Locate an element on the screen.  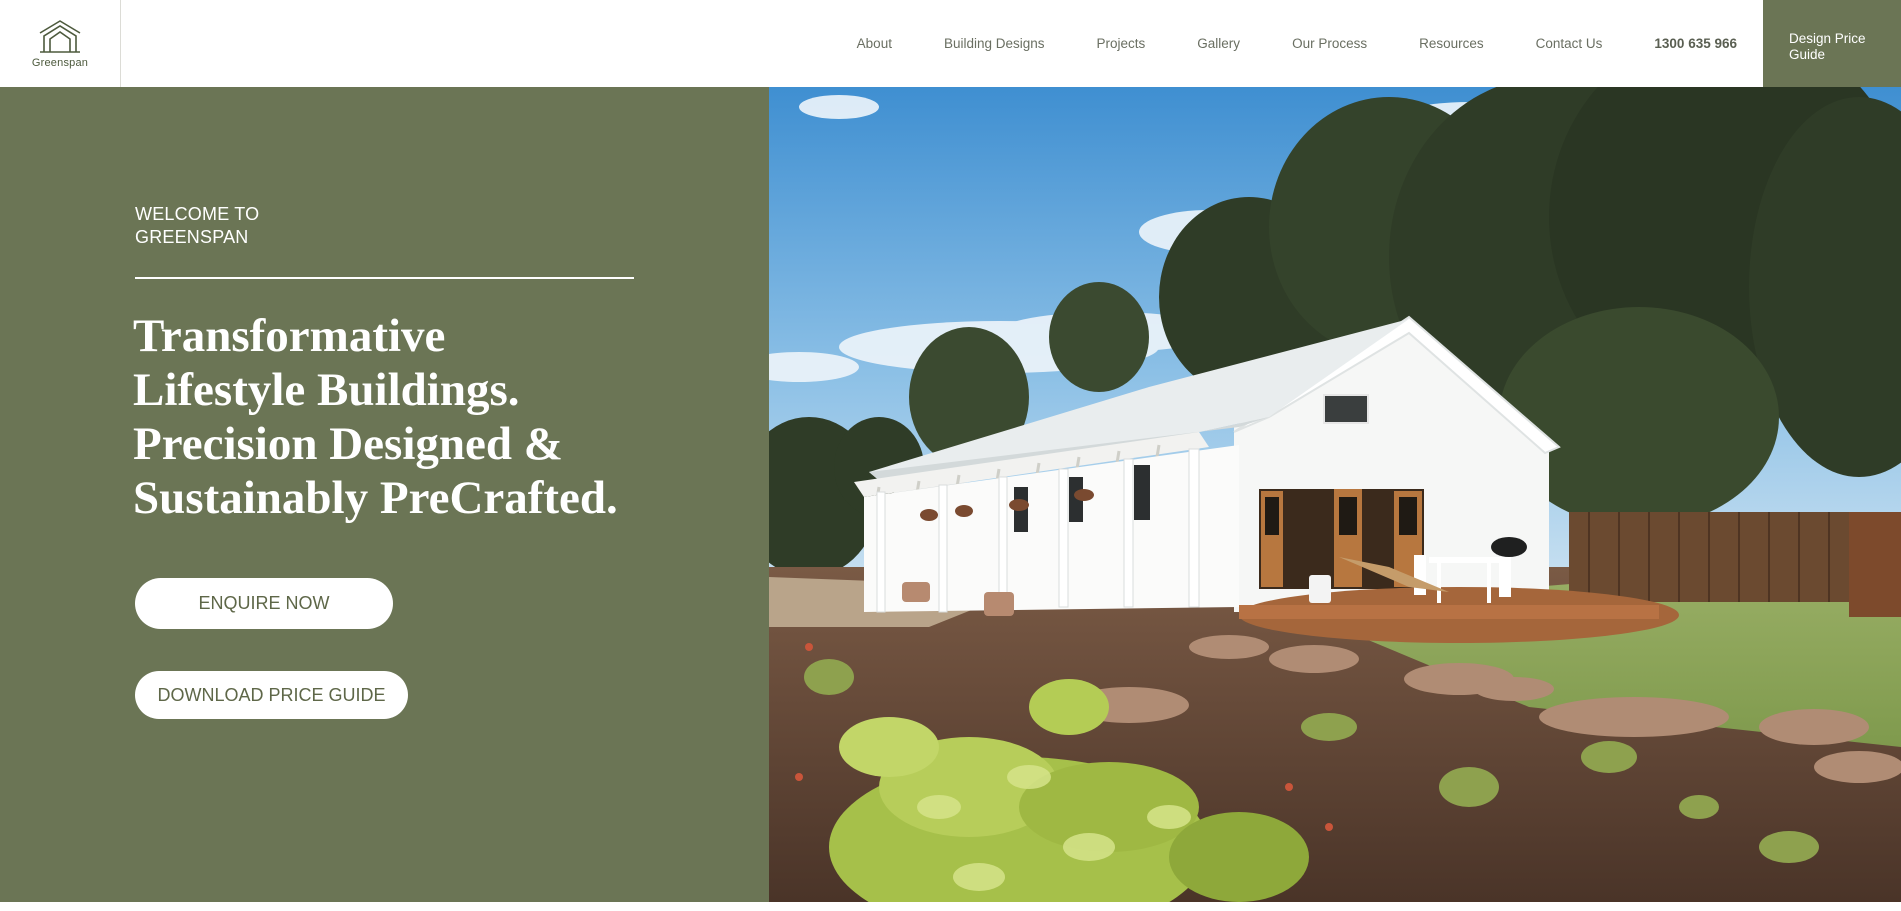
welcome-line1: WELCOME TO is located at coordinates (197, 214).